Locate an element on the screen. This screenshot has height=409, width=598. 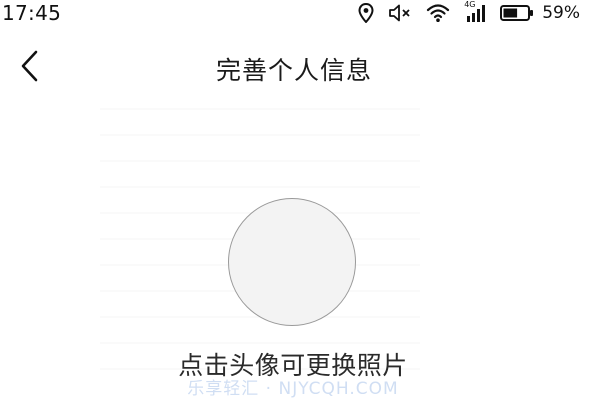
status-time: 17:45 is located at coordinates (32, 13).